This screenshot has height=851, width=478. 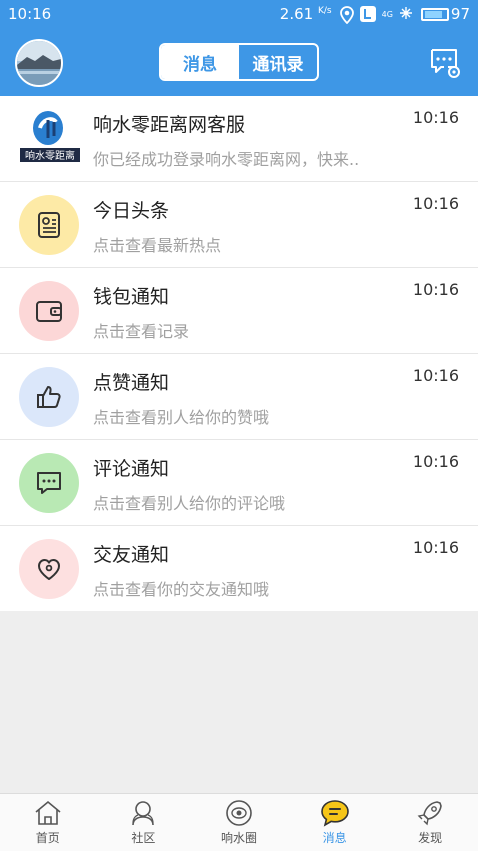 What do you see at coordinates (387, 14) in the screenshot?
I see `network-type: 4G` at bounding box center [387, 14].